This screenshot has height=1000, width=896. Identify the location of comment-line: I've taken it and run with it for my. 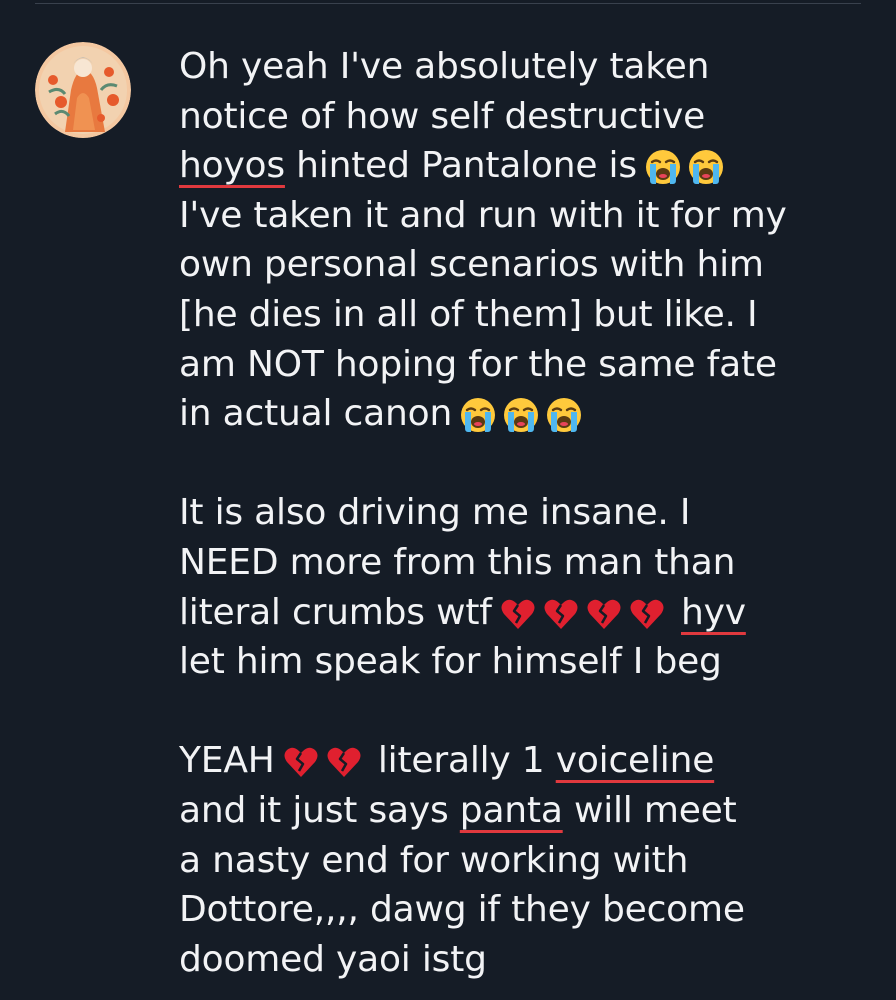
(483, 215).